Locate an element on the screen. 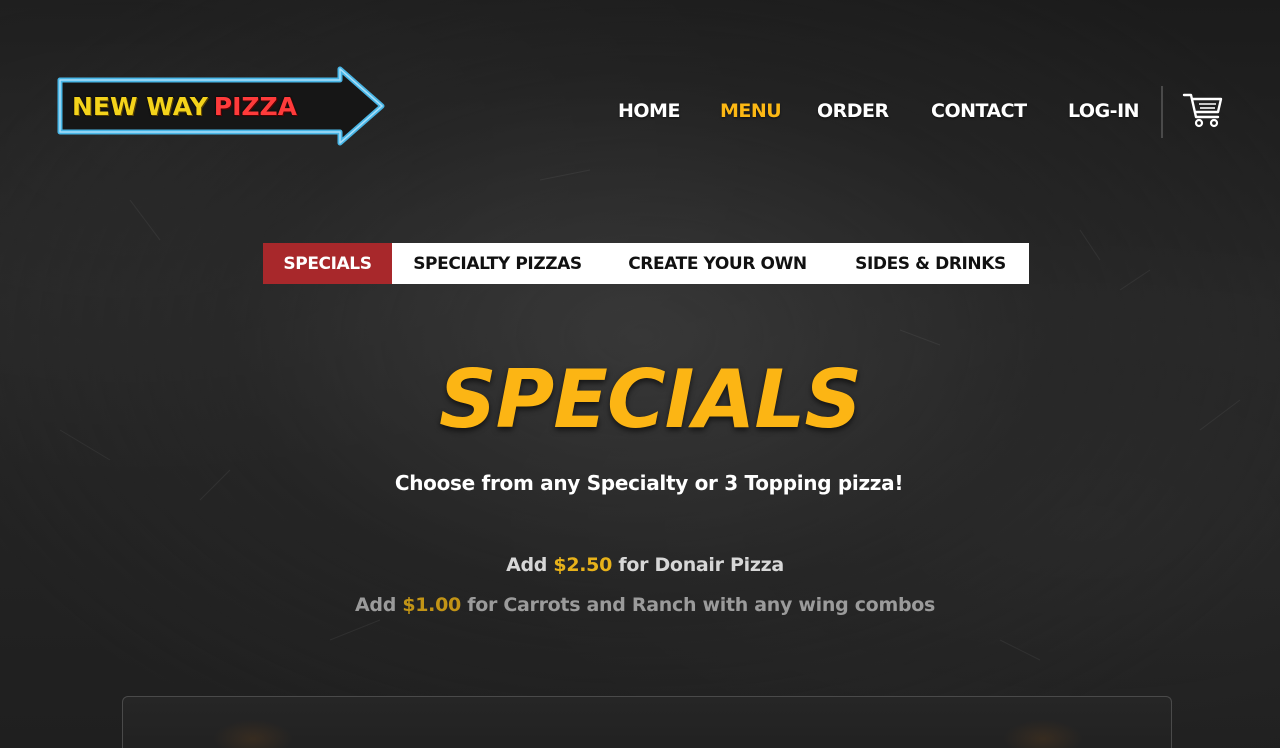  shopping-cart-icon is located at coordinates (1202, 110).